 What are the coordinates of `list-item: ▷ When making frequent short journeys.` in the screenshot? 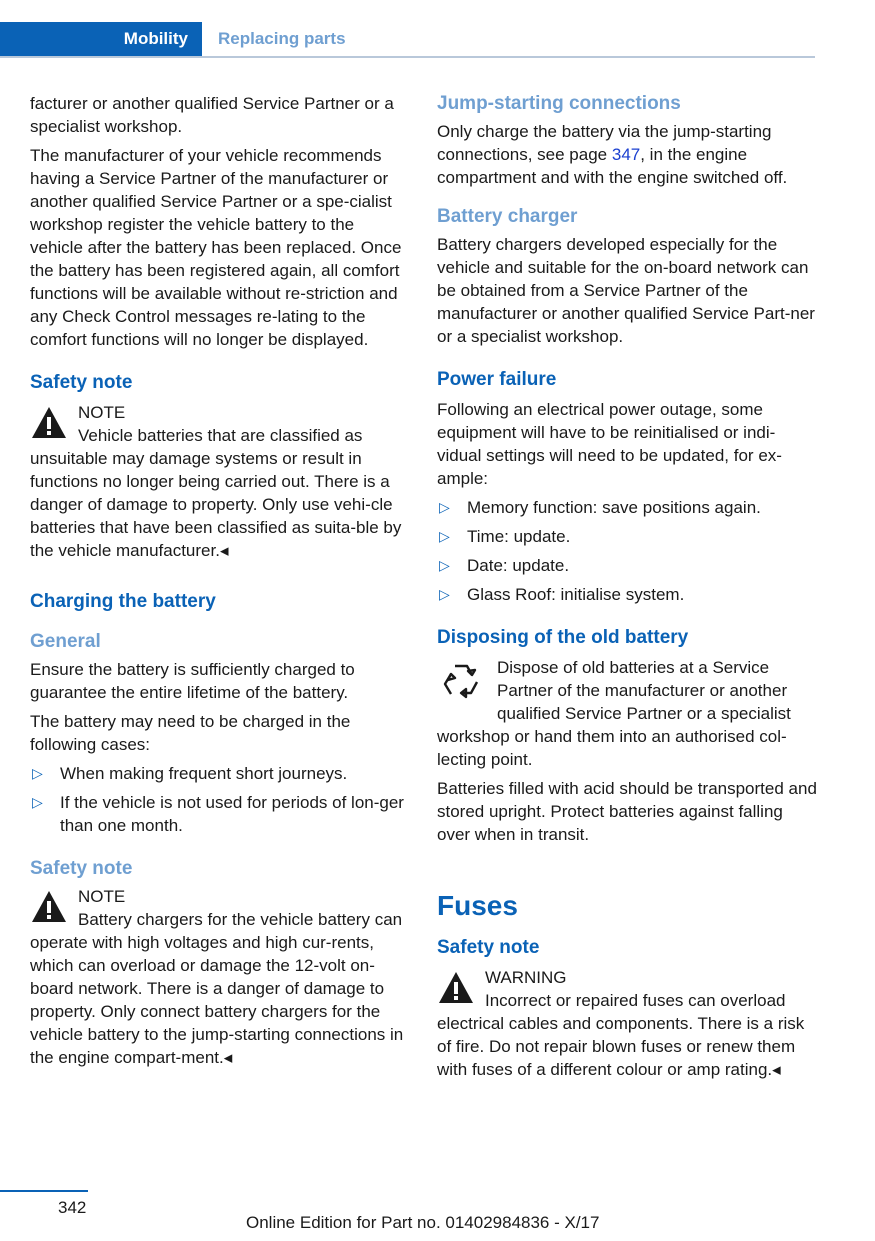 It's located at (190, 773).